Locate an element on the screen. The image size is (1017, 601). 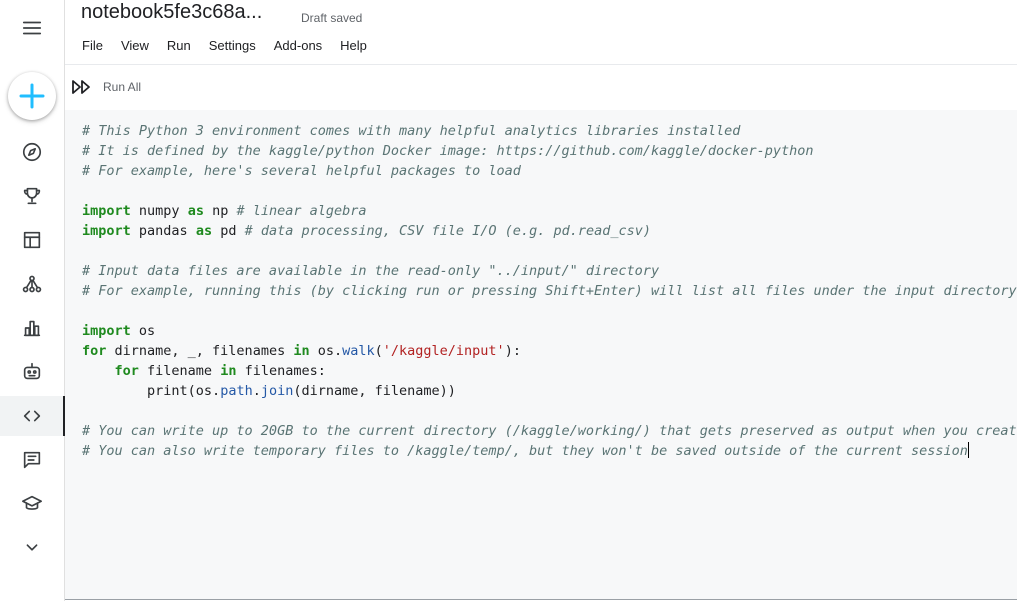
plus-icon is located at coordinates (32, 96).